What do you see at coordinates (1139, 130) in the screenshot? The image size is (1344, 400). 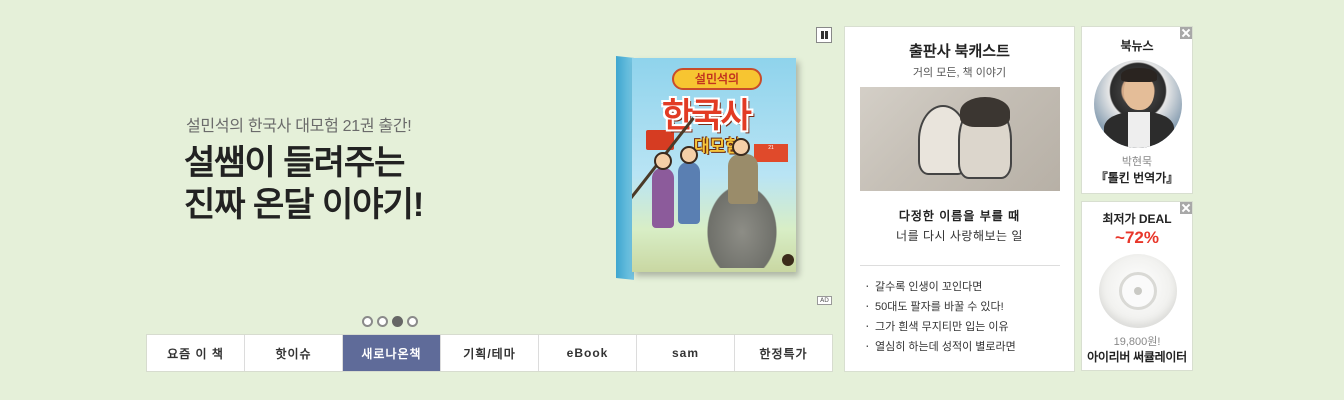 I see `avatar-shirt` at bounding box center [1139, 130].